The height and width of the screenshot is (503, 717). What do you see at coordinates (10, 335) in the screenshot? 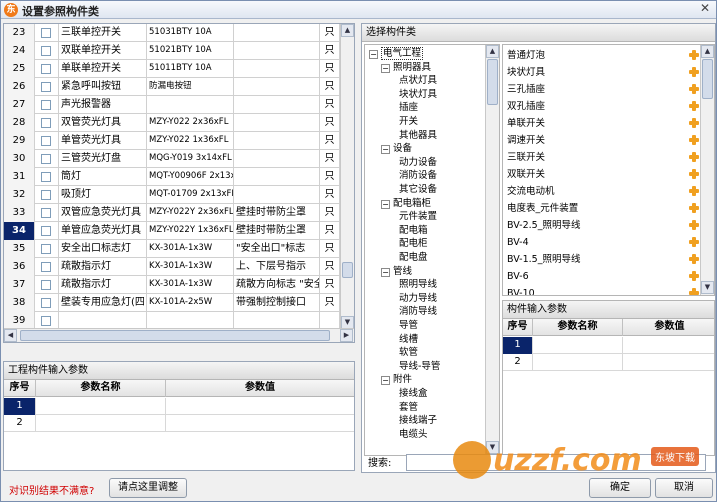
I see `scroll-left-arrow-icon: ◀` at bounding box center [10, 335].